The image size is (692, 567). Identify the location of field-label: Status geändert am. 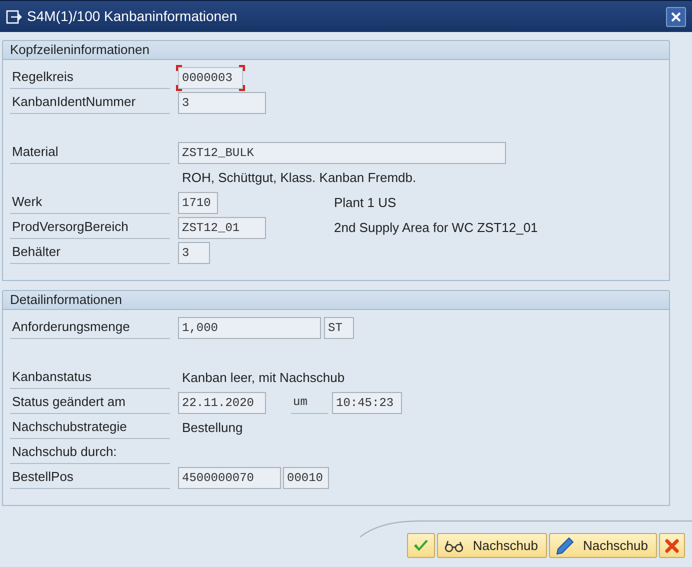
(90, 403).